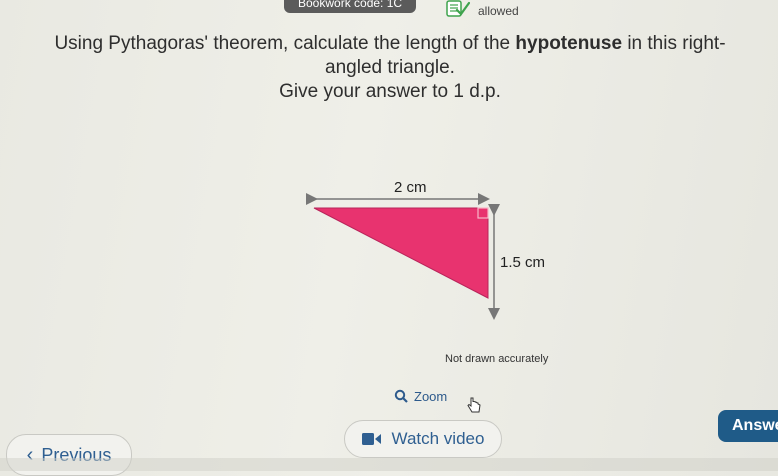 This screenshot has width=778, height=476. I want to click on magnifier-icon, so click(401, 396).